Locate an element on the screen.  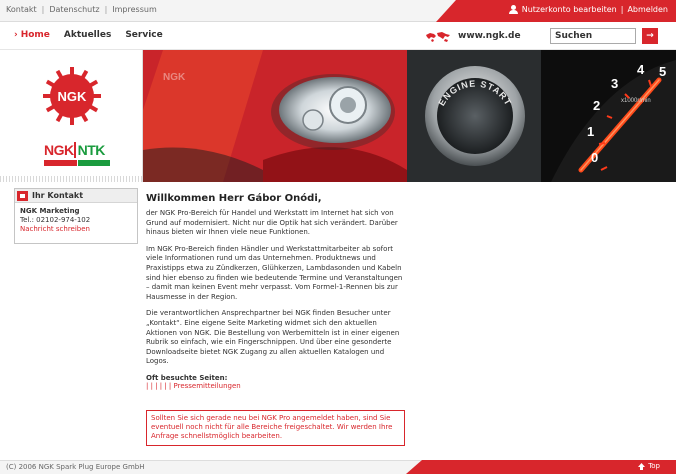
search-button: → is located at coordinates (650, 36).